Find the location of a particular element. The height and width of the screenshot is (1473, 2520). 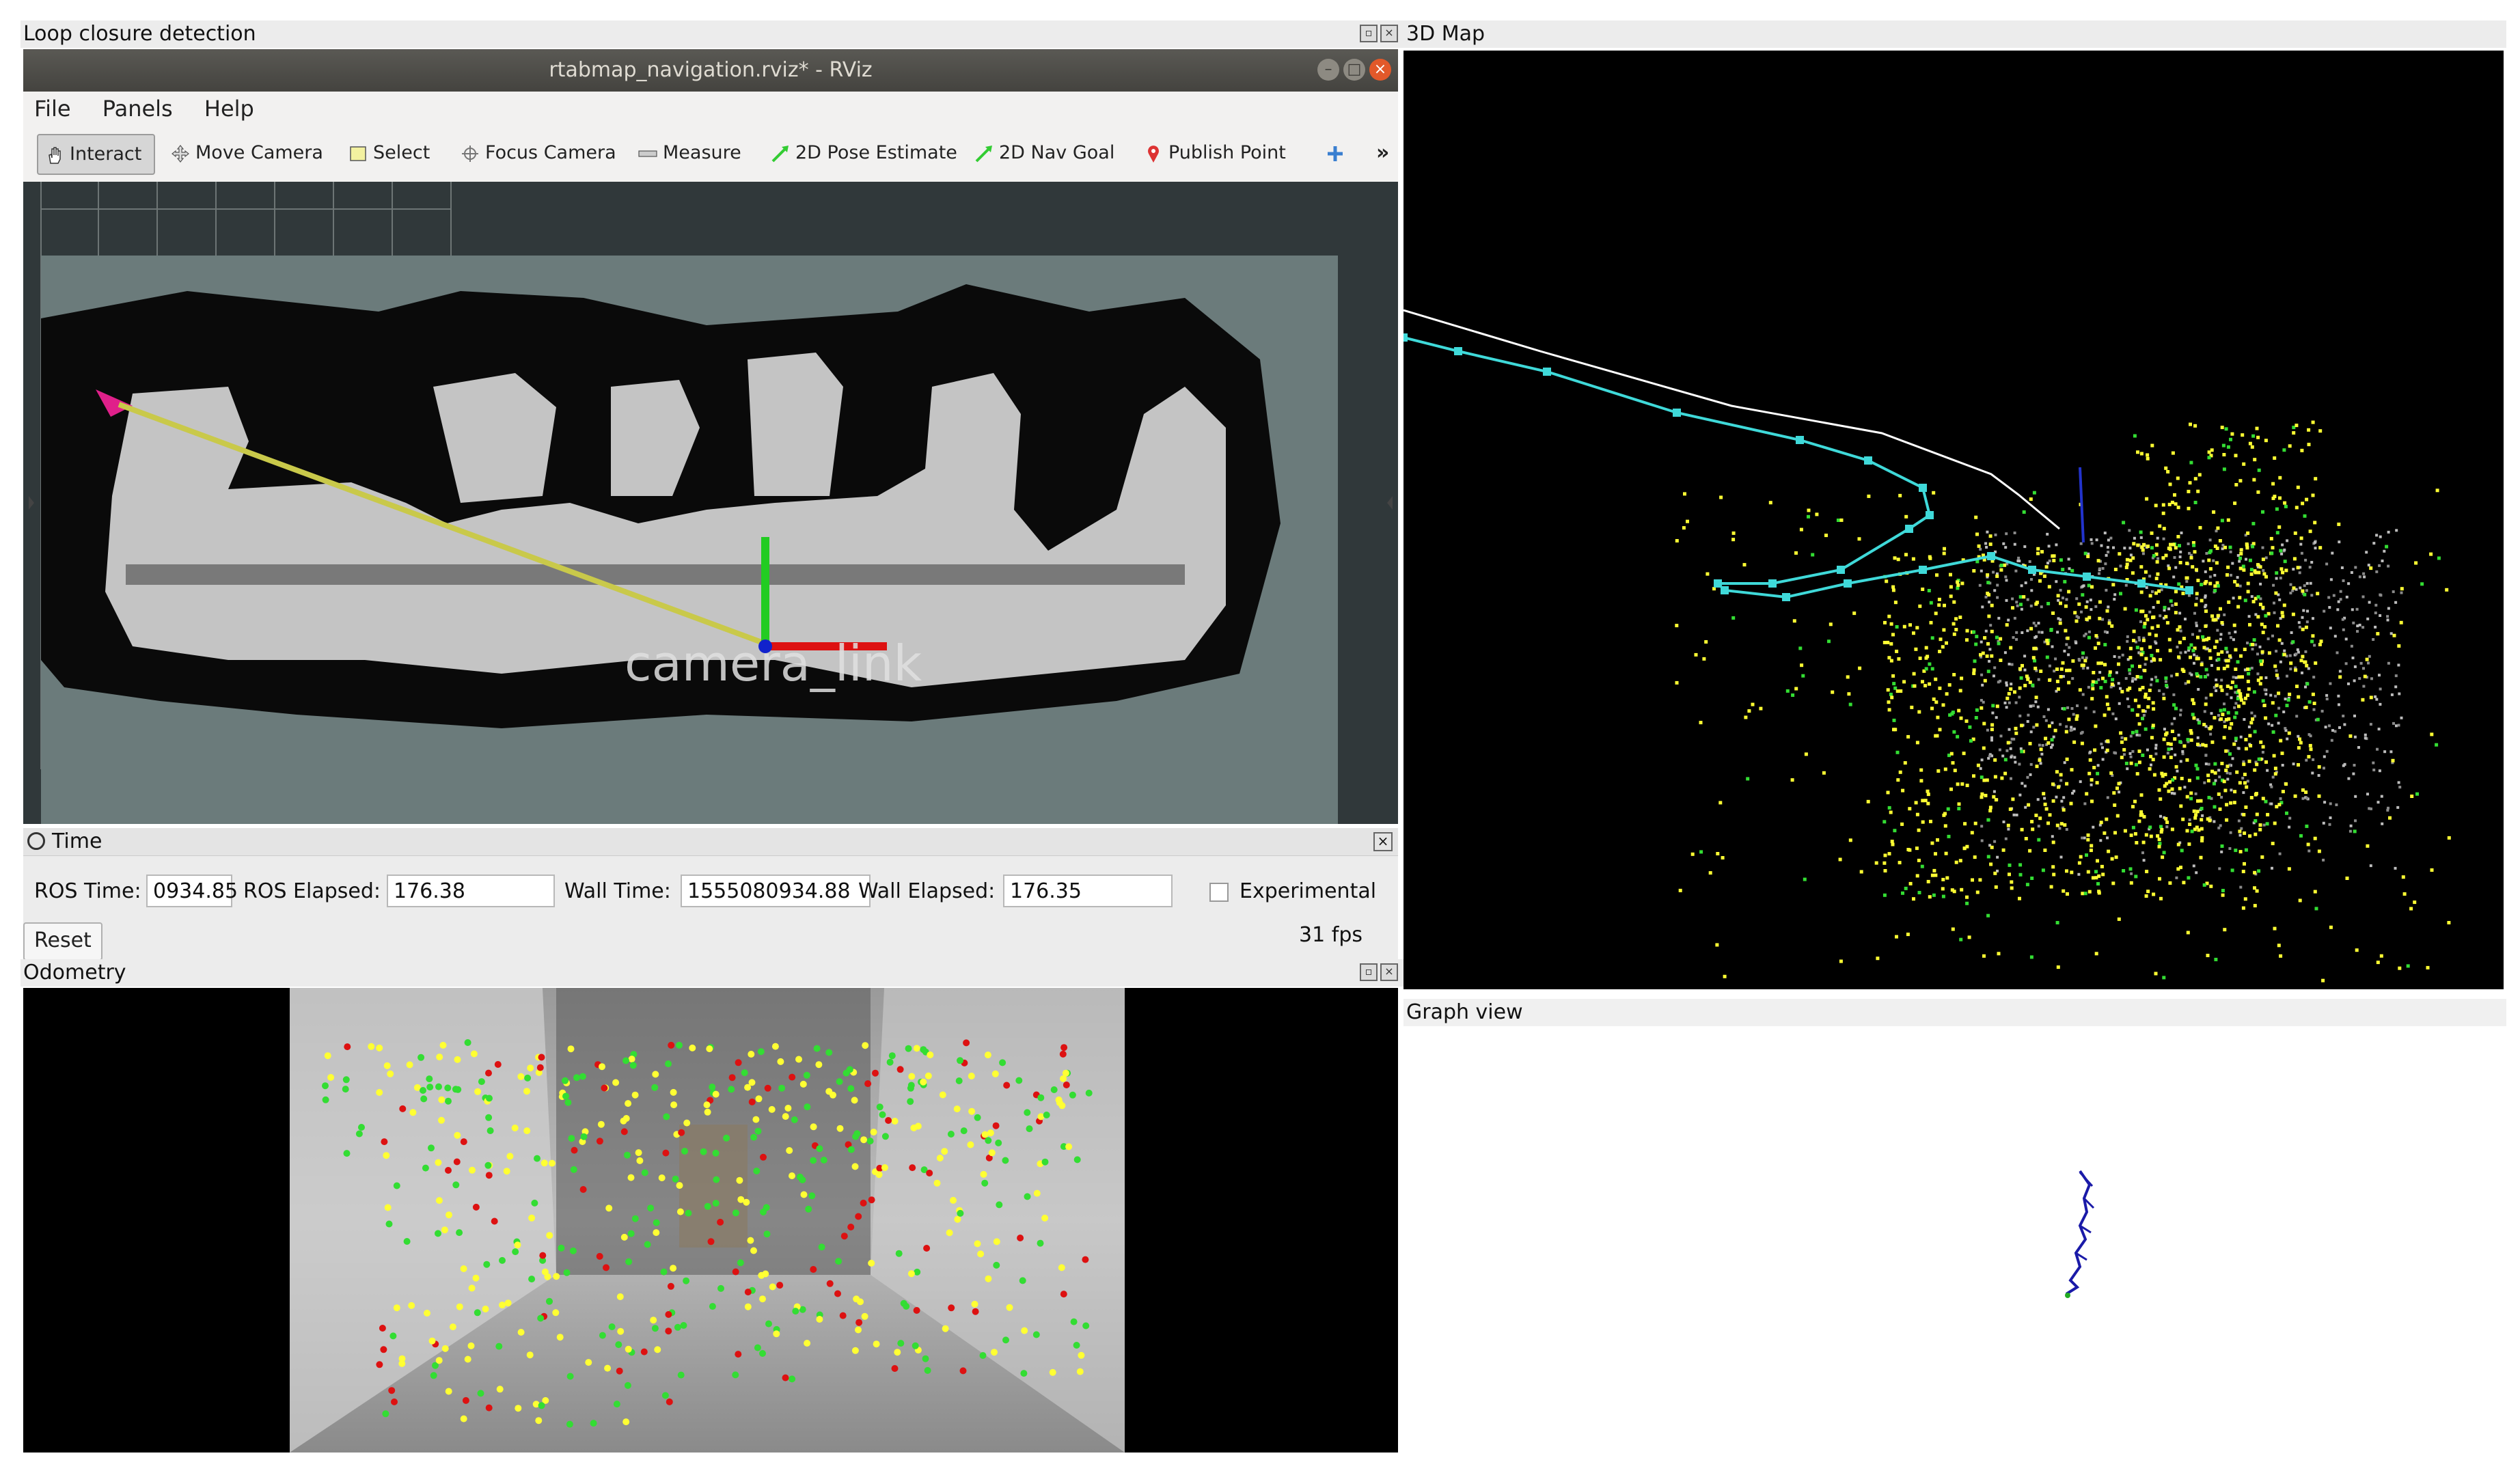

trajectory-node is located at coordinates (1923, 488).